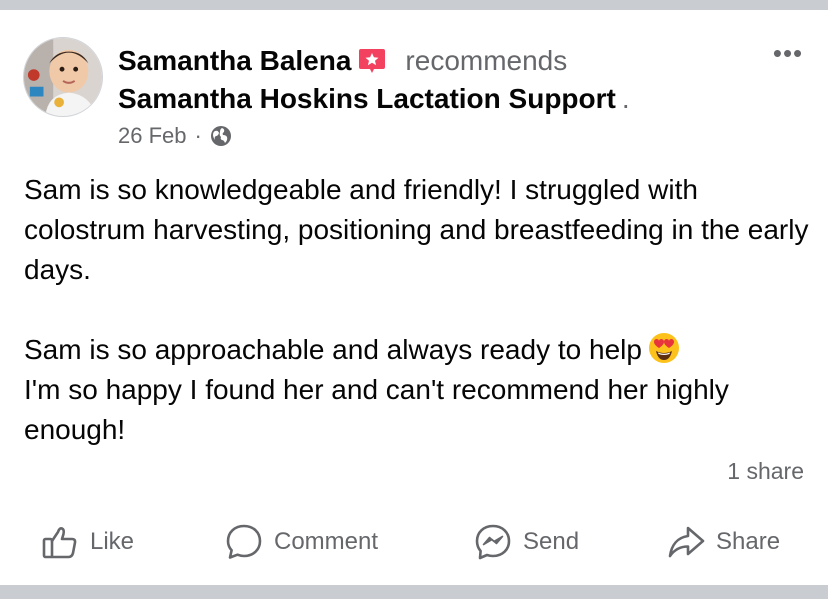 This screenshot has width=828, height=599. Describe the element at coordinates (765, 471) in the screenshot. I see `share-count: 1 share` at that location.